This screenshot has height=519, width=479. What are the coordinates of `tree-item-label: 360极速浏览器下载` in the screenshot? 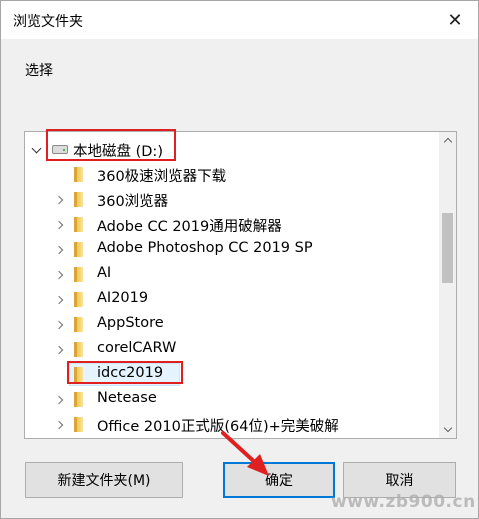 It's located at (162, 177).